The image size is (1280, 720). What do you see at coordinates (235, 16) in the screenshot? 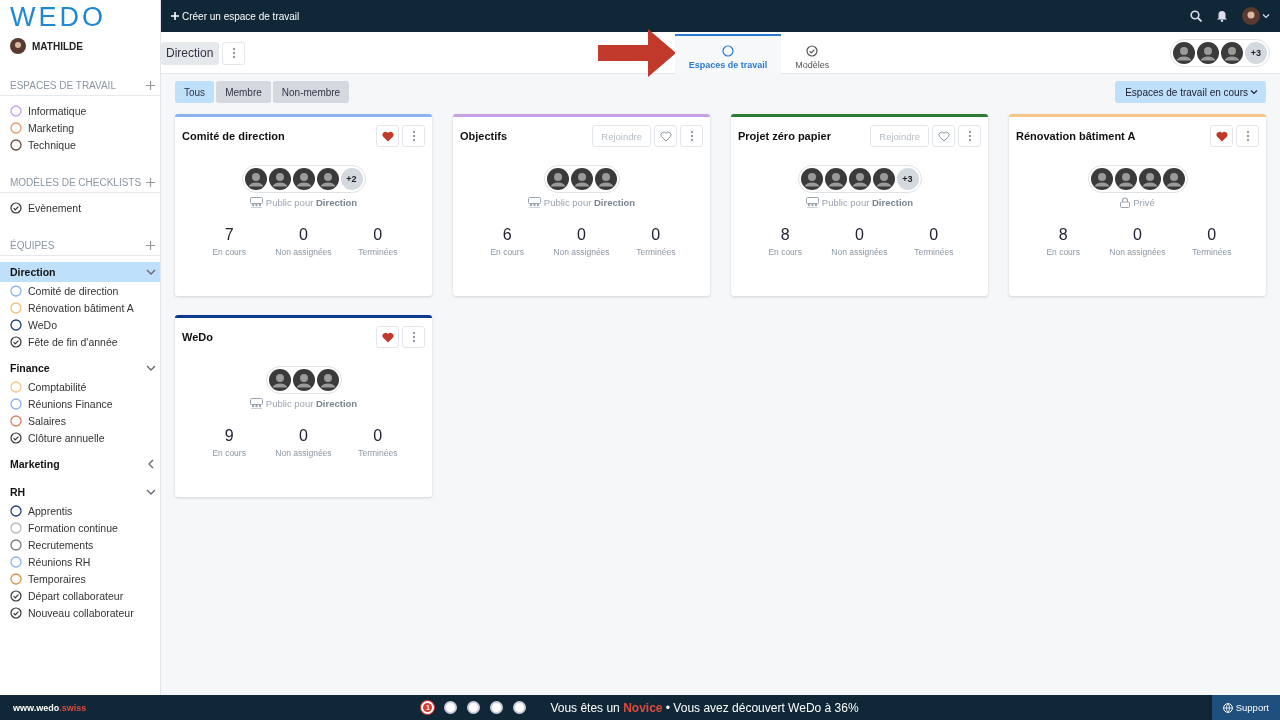
I see `create-workspace-button: Créer un espace de travail` at bounding box center [235, 16].